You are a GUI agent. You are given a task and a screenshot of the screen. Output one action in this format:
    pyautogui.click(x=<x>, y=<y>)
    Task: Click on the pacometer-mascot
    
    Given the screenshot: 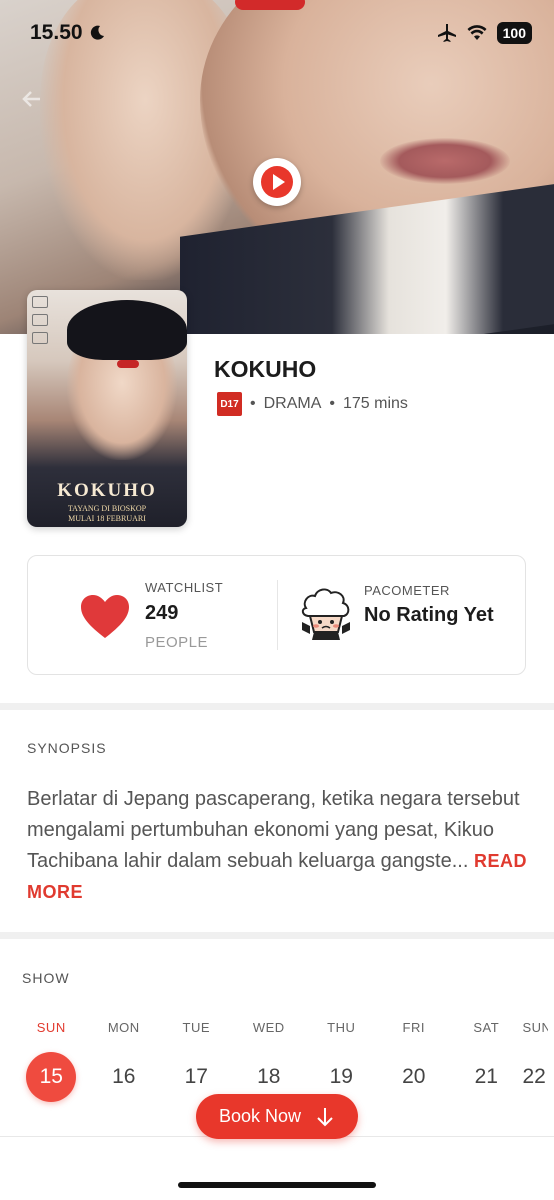 What is the action you would take?
    pyautogui.click(x=326, y=617)
    